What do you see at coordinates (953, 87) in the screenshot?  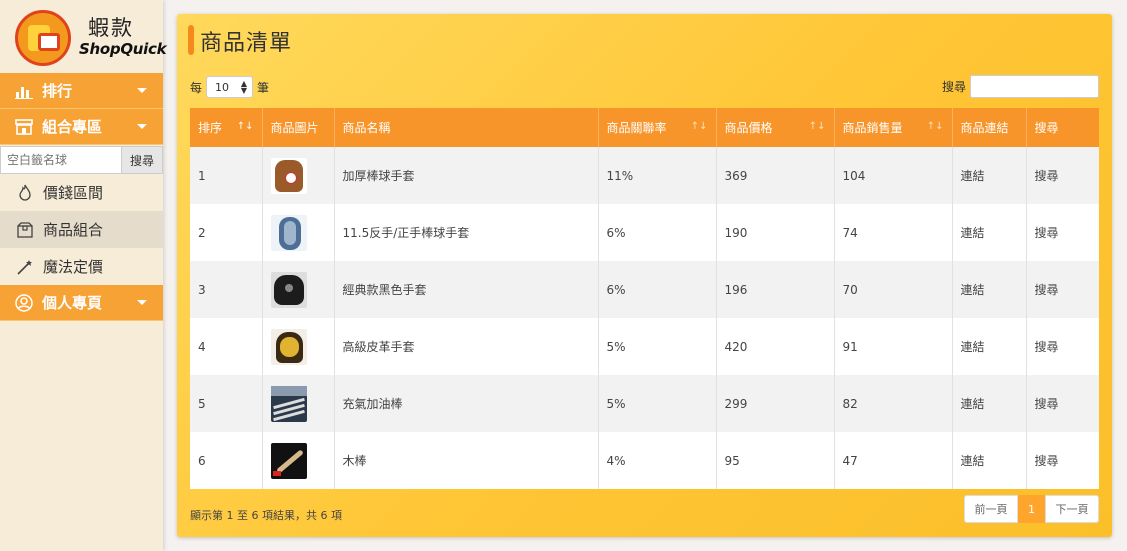 I see `search-label: 搜尋` at bounding box center [953, 87].